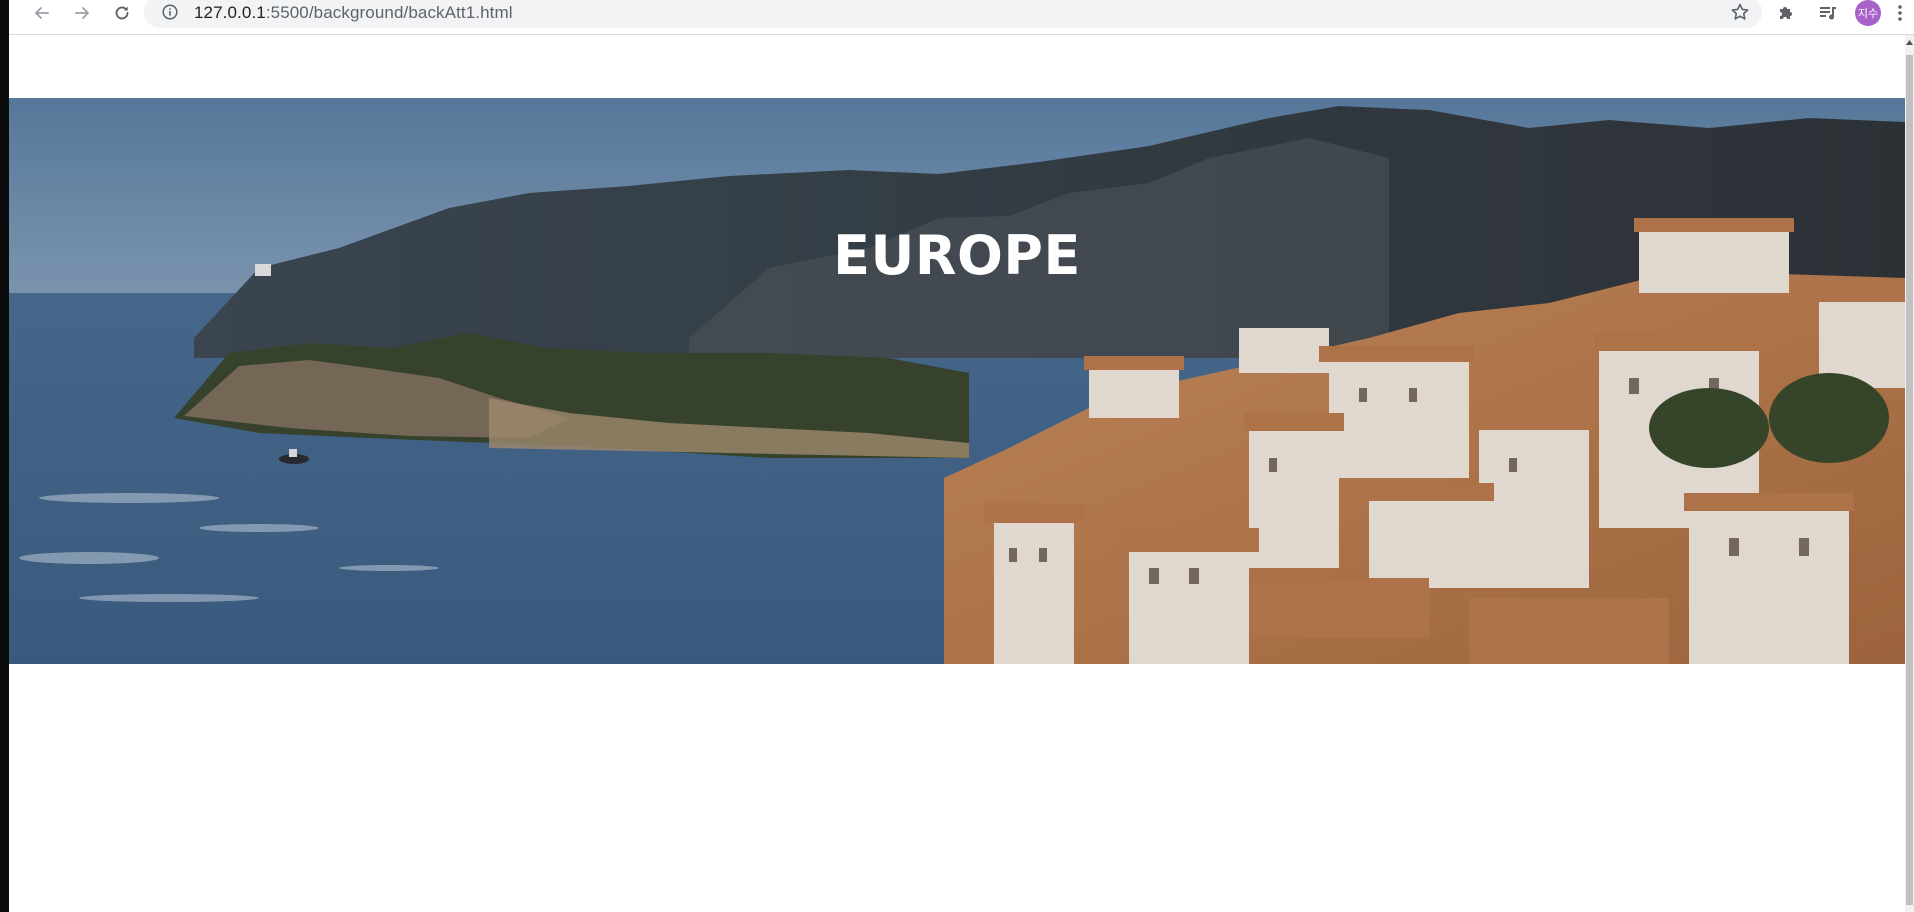 This screenshot has height=912, width=1914. What do you see at coordinates (1740, 12) in the screenshot?
I see `star-icon` at bounding box center [1740, 12].